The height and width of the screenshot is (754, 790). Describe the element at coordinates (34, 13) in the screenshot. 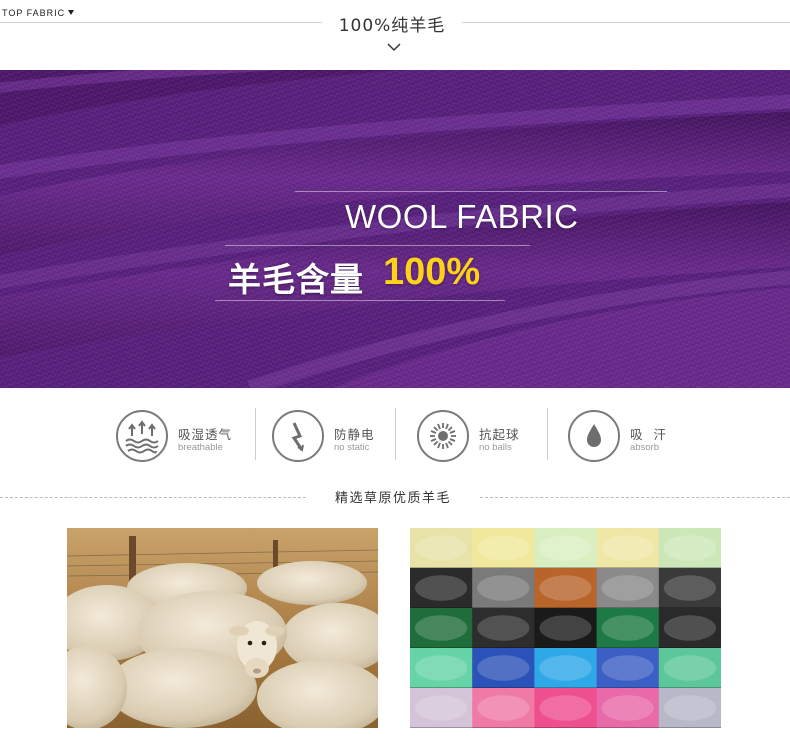

I see `top-fabric-label: TOP FABRIC` at that location.